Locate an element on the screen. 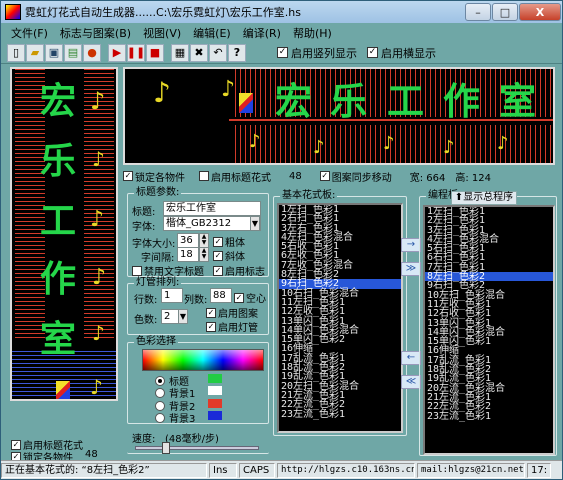 Image resolution: width=563 pixels, height=480 pixels. record-icon: ● is located at coordinates (92, 52).